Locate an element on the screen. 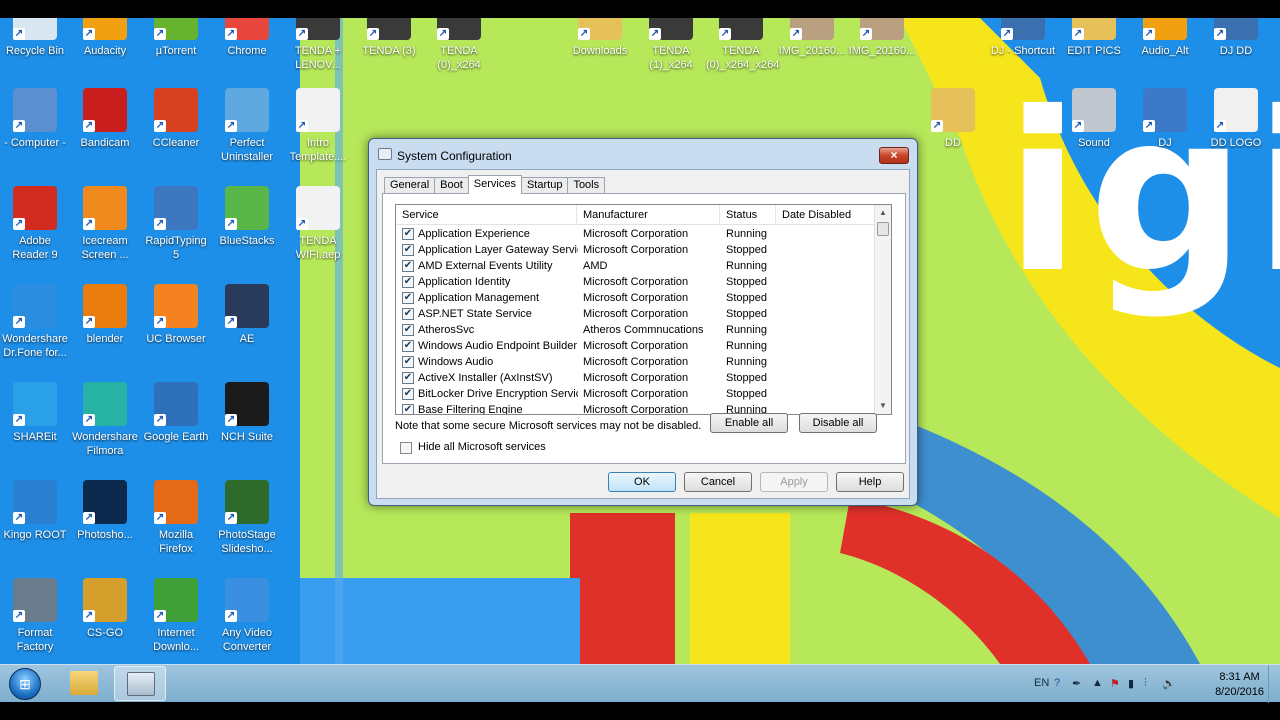  desktop-icon: CCleaner is located at coordinates (176, 119).